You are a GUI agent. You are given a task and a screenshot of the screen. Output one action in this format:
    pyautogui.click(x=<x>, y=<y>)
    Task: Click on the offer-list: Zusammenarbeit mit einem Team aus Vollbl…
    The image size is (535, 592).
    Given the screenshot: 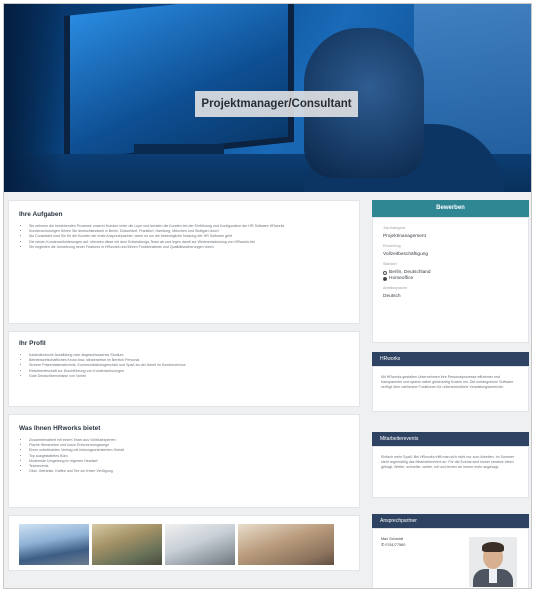 What is the action you would take?
    pyautogui.click(x=184, y=456)
    